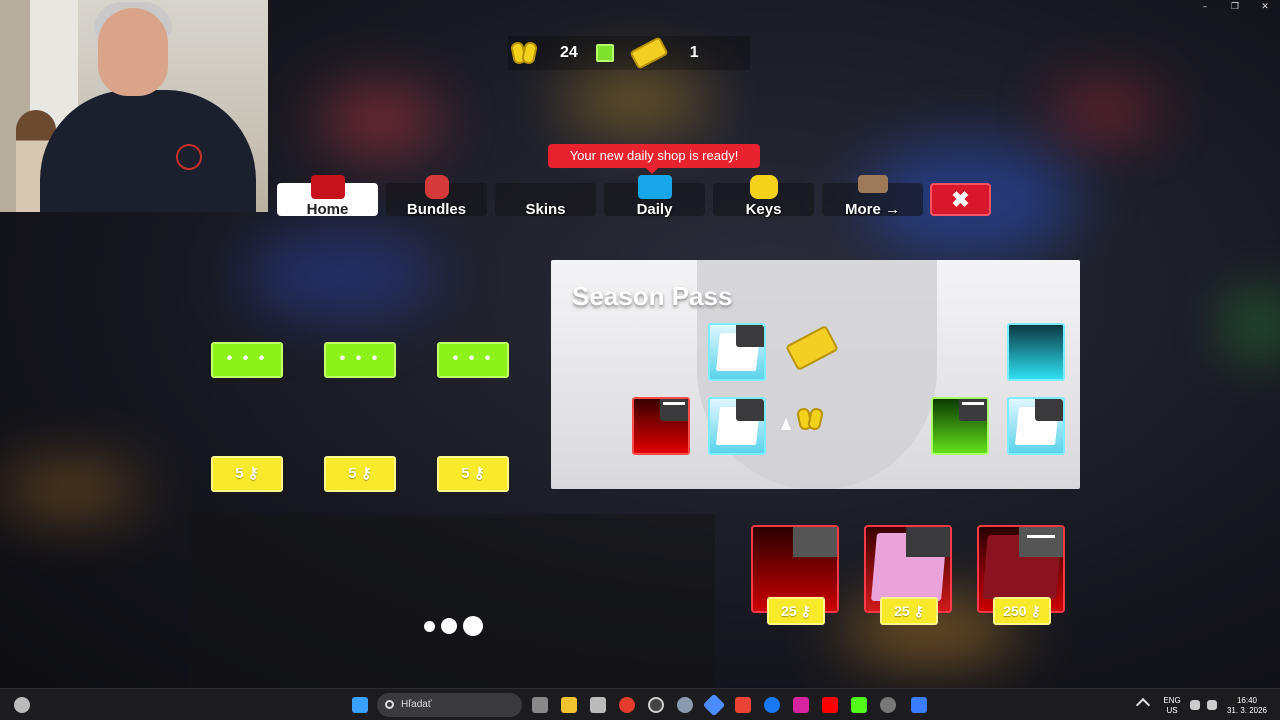  Describe the element at coordinates (830, 705) in the screenshot. I see `youtube-icon` at that location.